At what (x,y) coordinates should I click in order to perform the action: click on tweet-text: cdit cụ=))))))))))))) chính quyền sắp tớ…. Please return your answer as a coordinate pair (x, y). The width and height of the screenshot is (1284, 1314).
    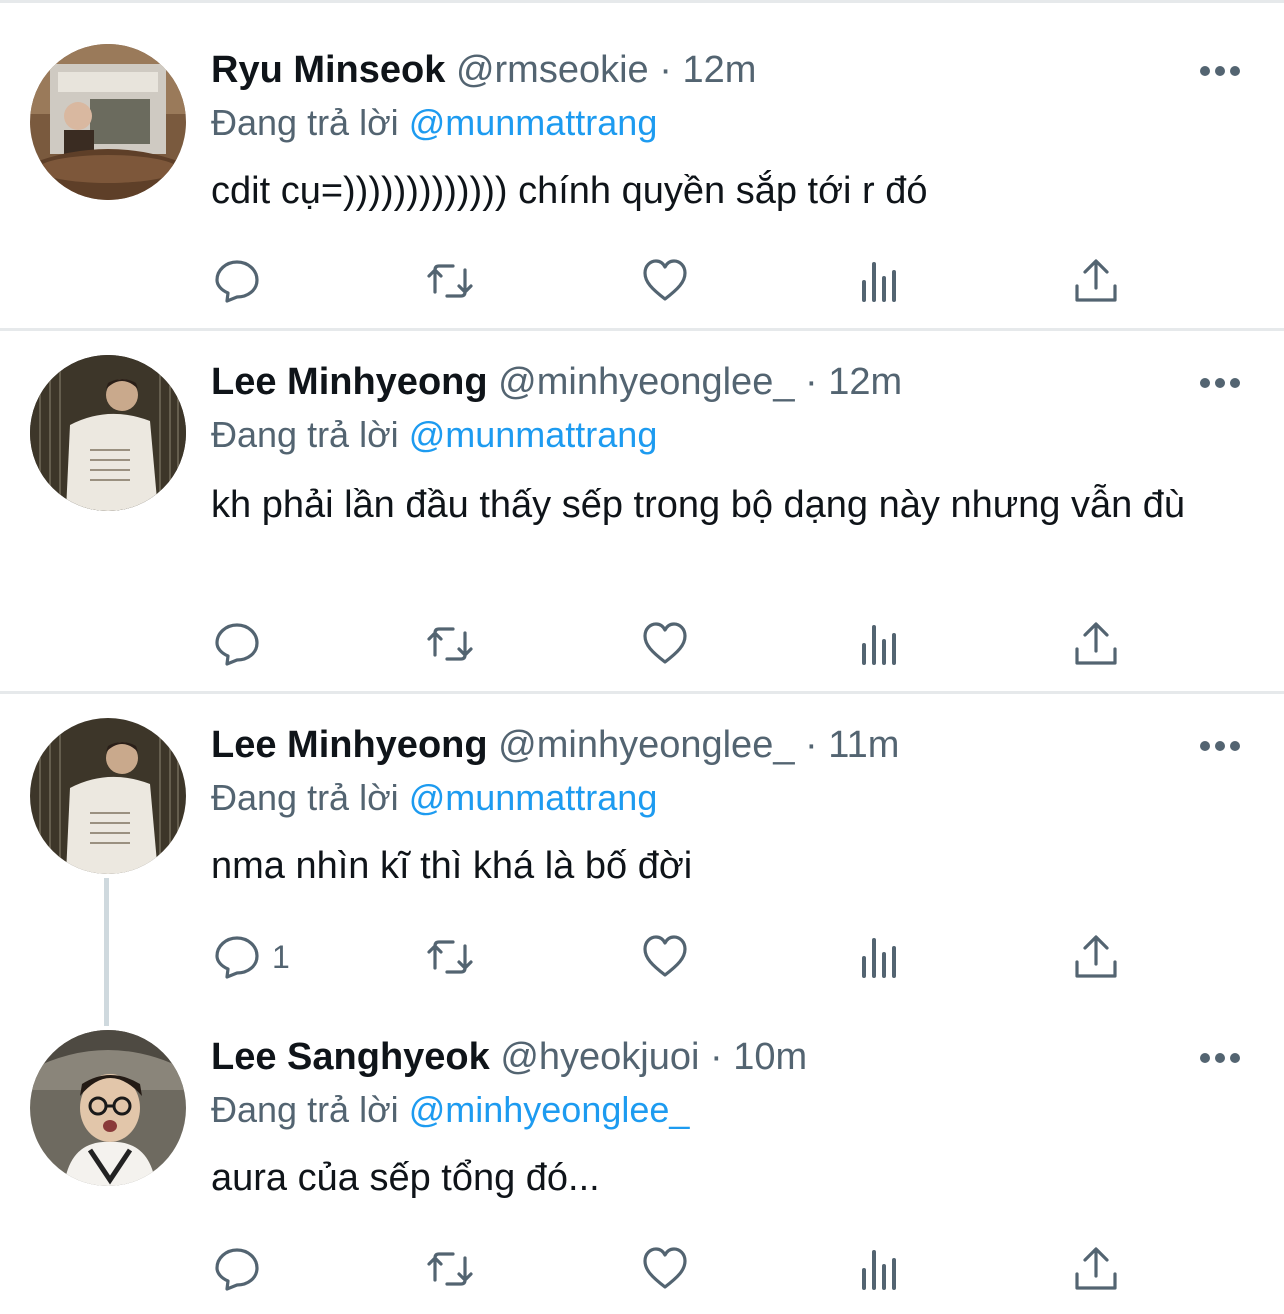
    Looking at the image, I should click on (569, 191).